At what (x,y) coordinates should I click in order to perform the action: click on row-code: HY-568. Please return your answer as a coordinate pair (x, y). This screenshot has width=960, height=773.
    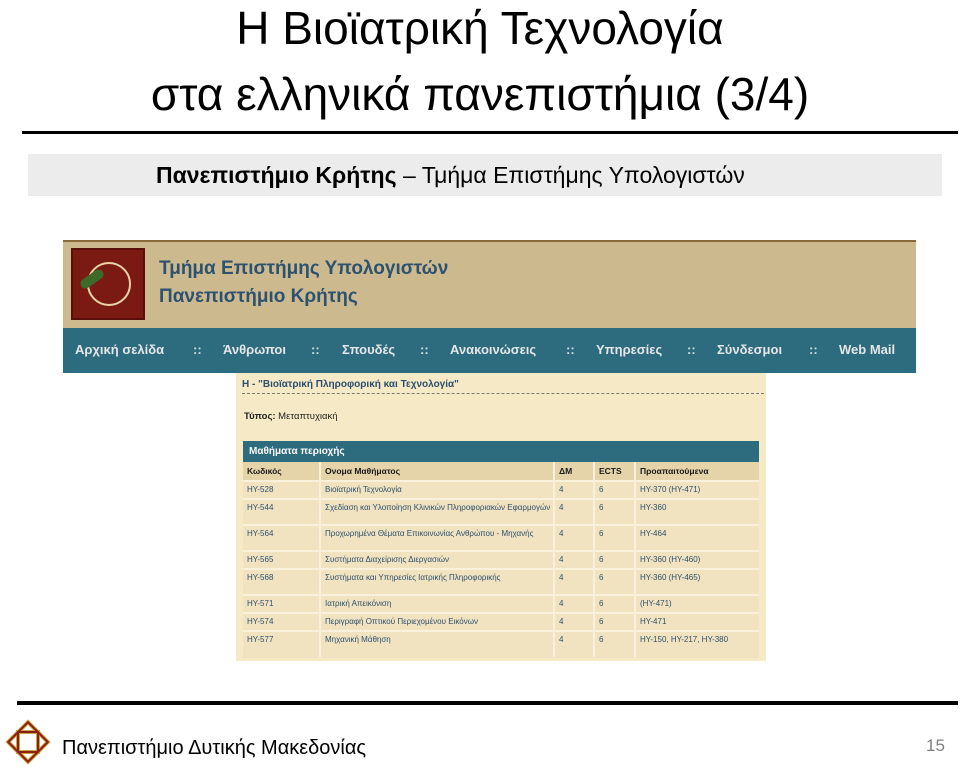
    Looking at the image, I should click on (260, 577).